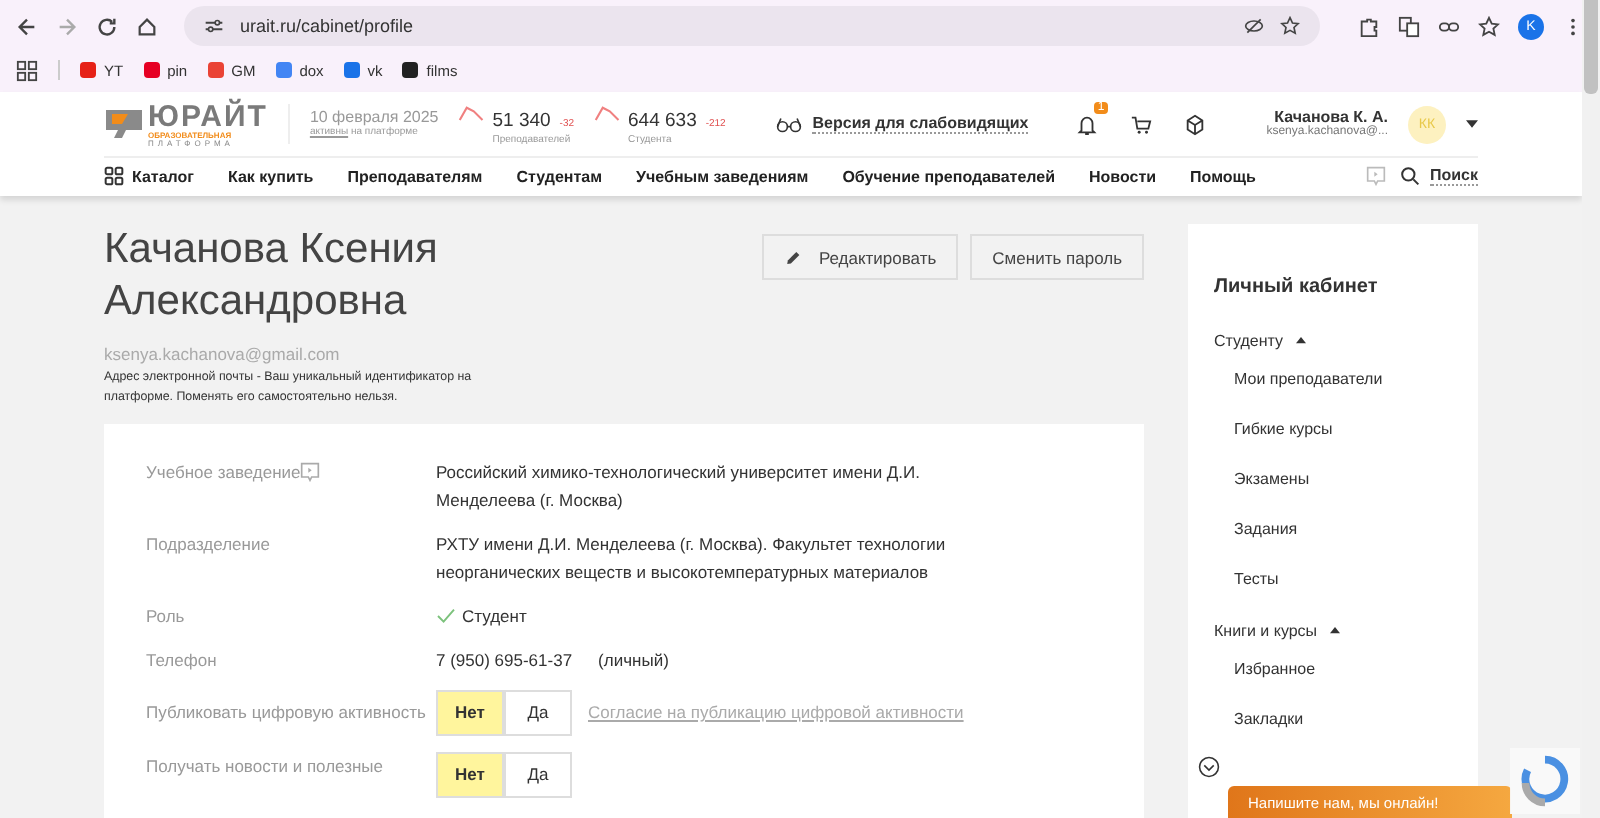 The image size is (1600, 818). Describe the element at coordinates (793, 257) in the screenshot. I see `pencil-icon` at that location.